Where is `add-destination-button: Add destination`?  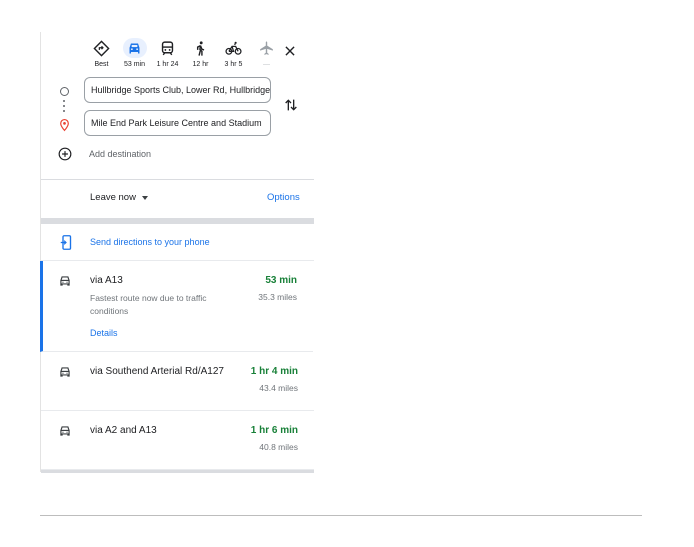
add-destination-button: Add destination is located at coordinates (104, 154).